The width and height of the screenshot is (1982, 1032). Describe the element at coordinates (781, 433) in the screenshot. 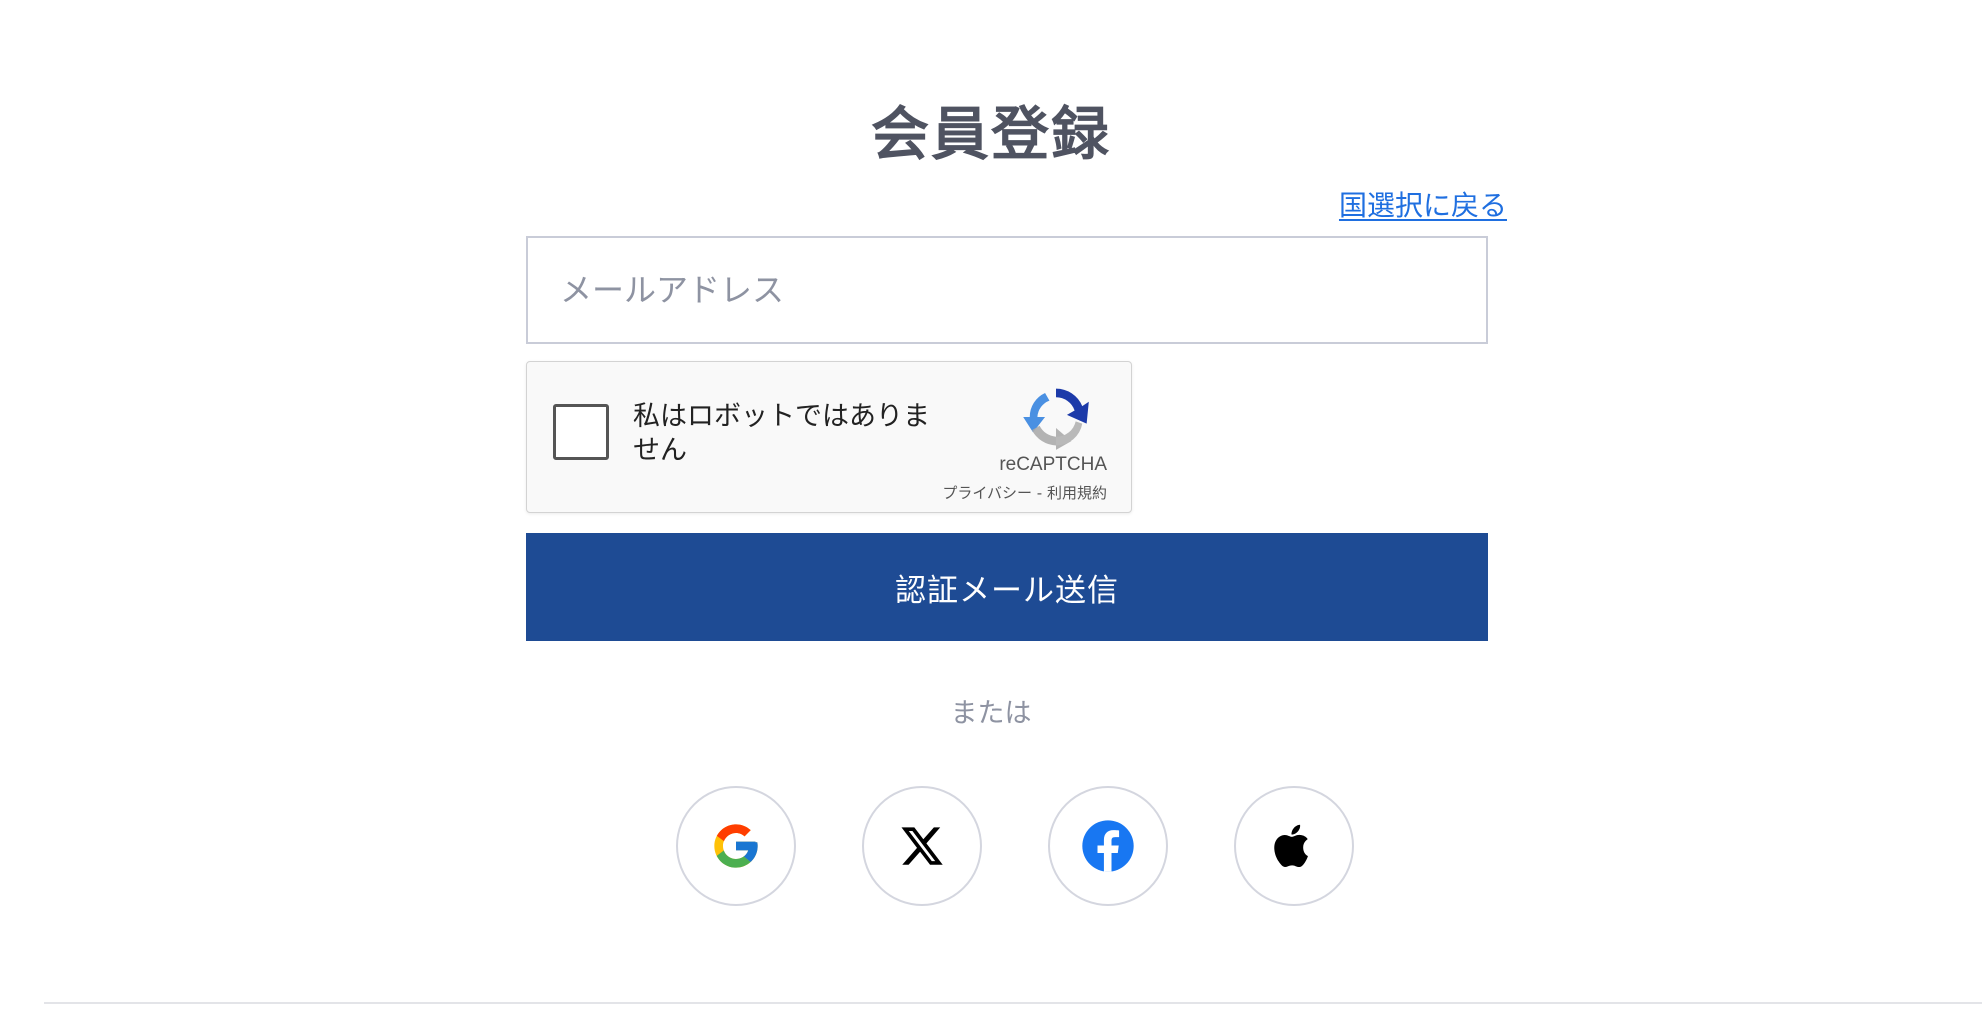

I see `recaptcha-label: 私はロボットではありません` at that location.